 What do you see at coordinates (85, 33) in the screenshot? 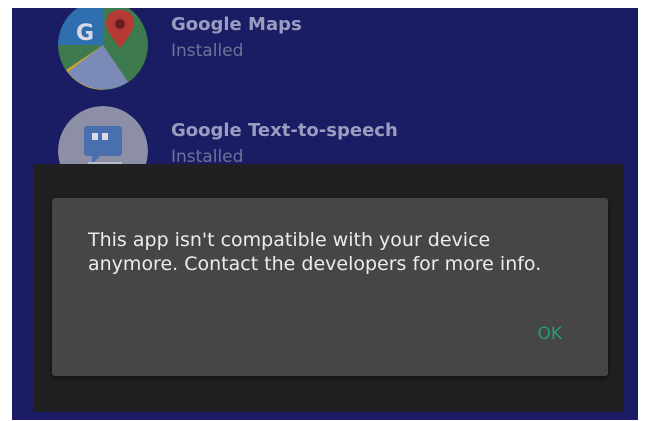
I see `svg-text: G` at bounding box center [85, 33].